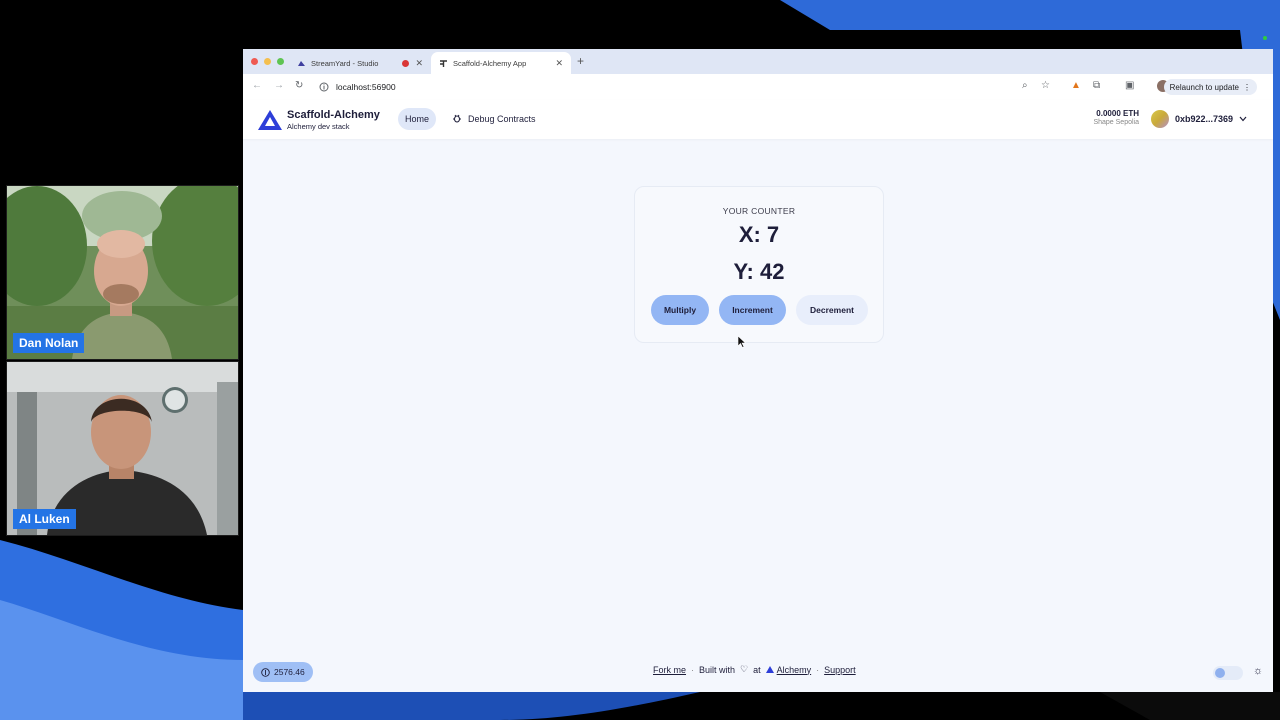  I want to click on more-menu-icon: ⋮, so click(1247, 87).